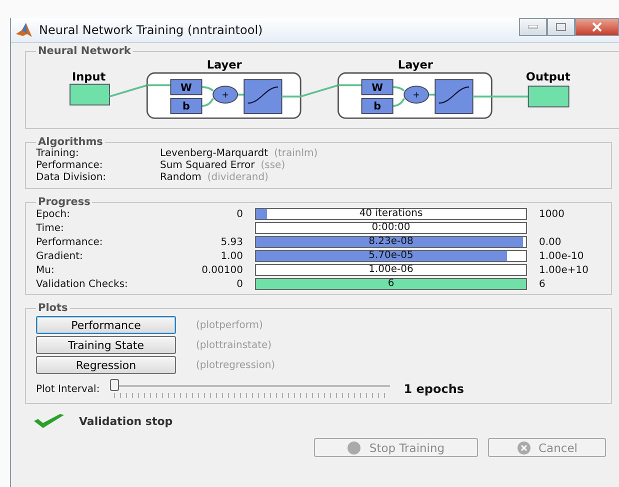  I want to click on progress-label: Mu:, so click(46, 270).